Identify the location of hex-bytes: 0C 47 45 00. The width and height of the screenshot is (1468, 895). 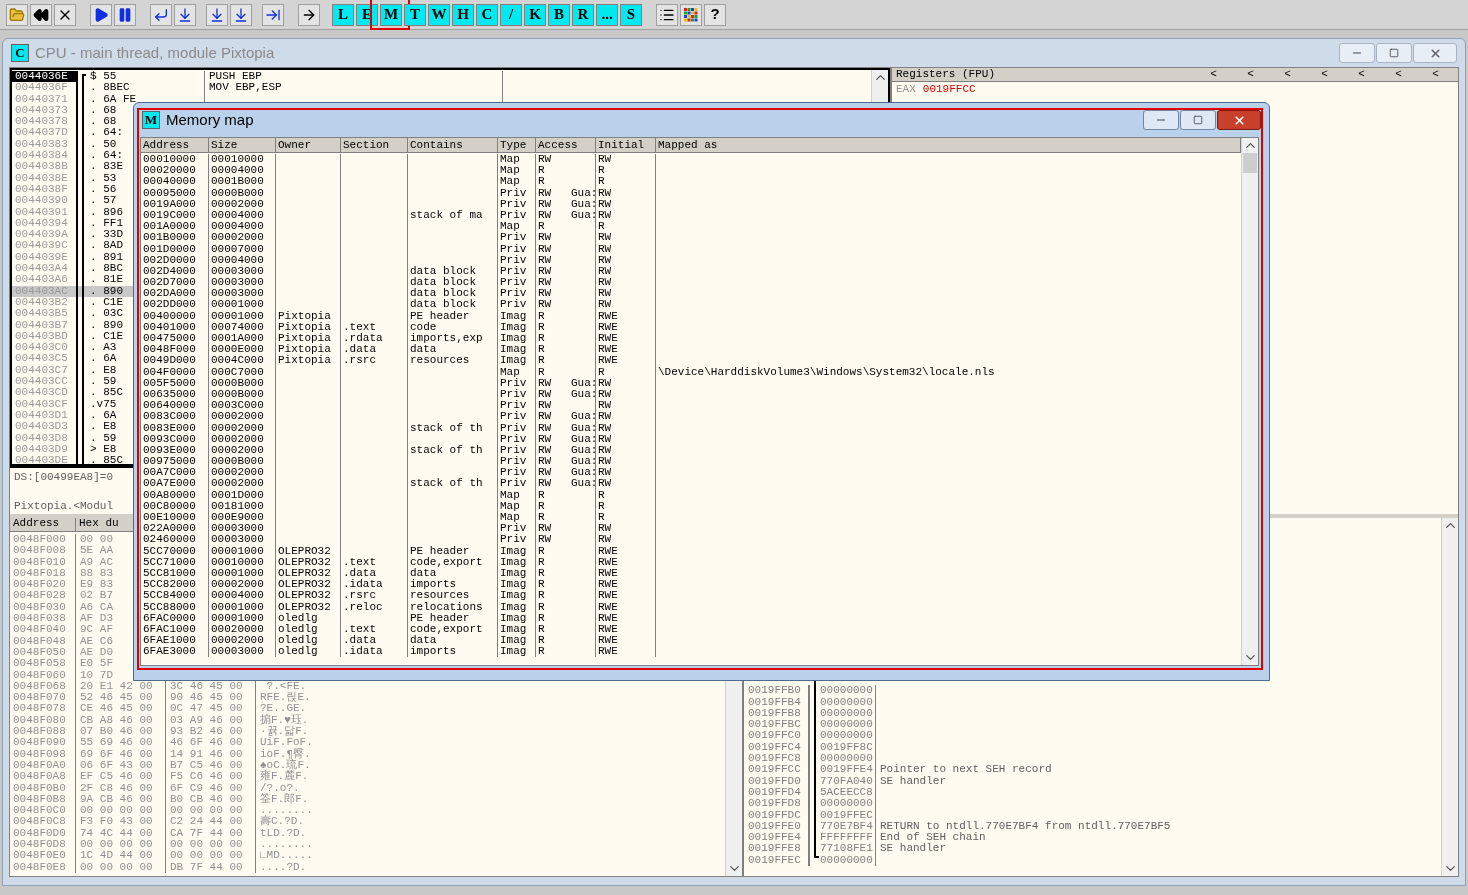
(211, 709).